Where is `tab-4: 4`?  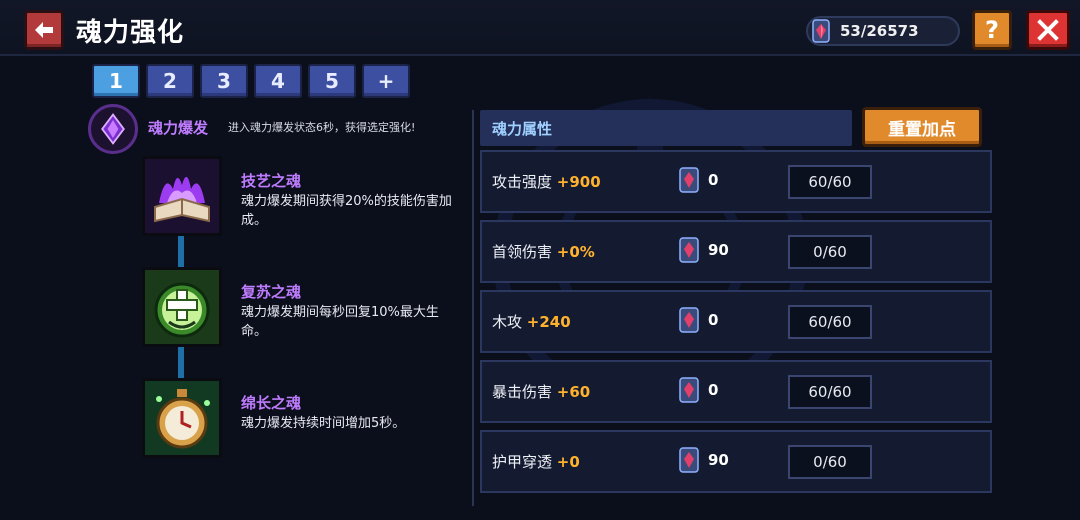
tab-4: 4 is located at coordinates (278, 81).